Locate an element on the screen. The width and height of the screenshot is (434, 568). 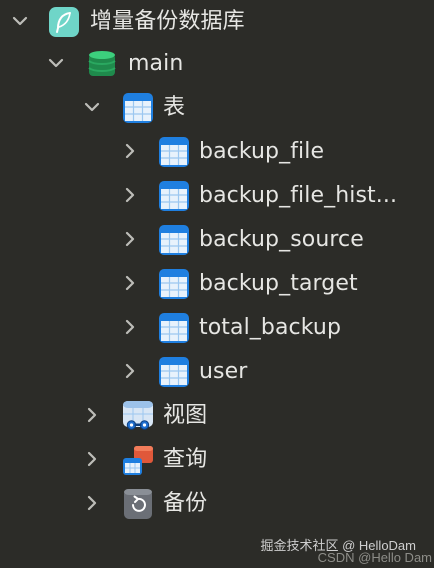
schema-label: main is located at coordinates (156, 63).